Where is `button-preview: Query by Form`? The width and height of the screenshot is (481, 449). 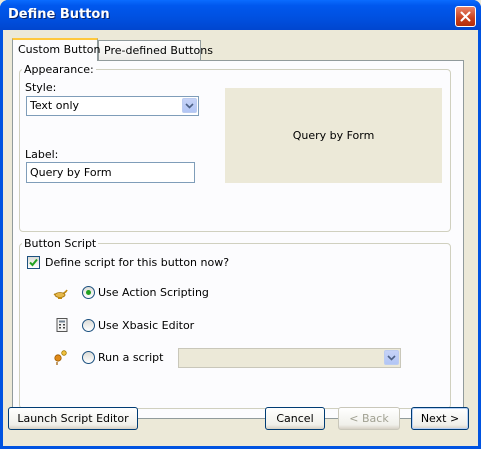
button-preview: Query by Form is located at coordinates (333, 135).